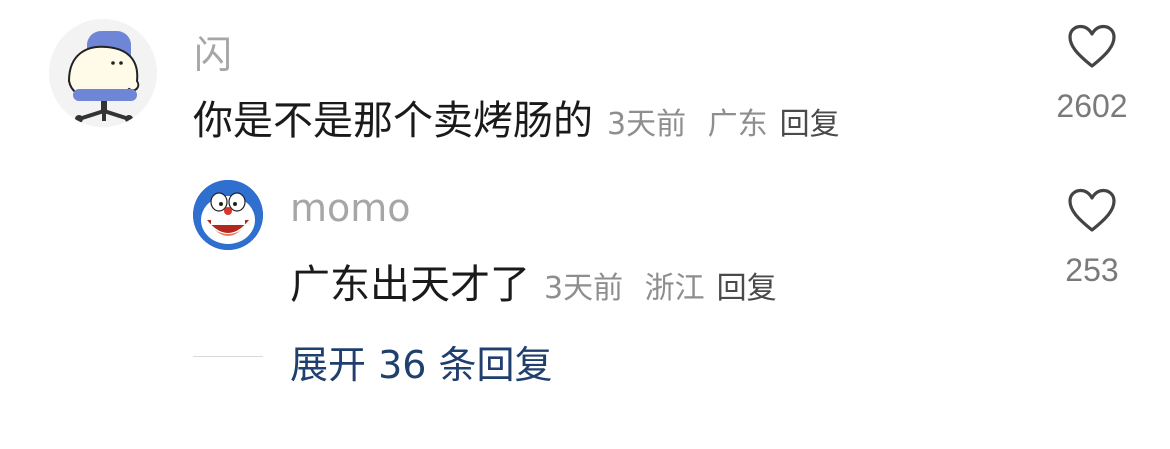 The image size is (1170, 449). Describe the element at coordinates (1092, 106) in the screenshot. I see `like-count: 2602` at that location.